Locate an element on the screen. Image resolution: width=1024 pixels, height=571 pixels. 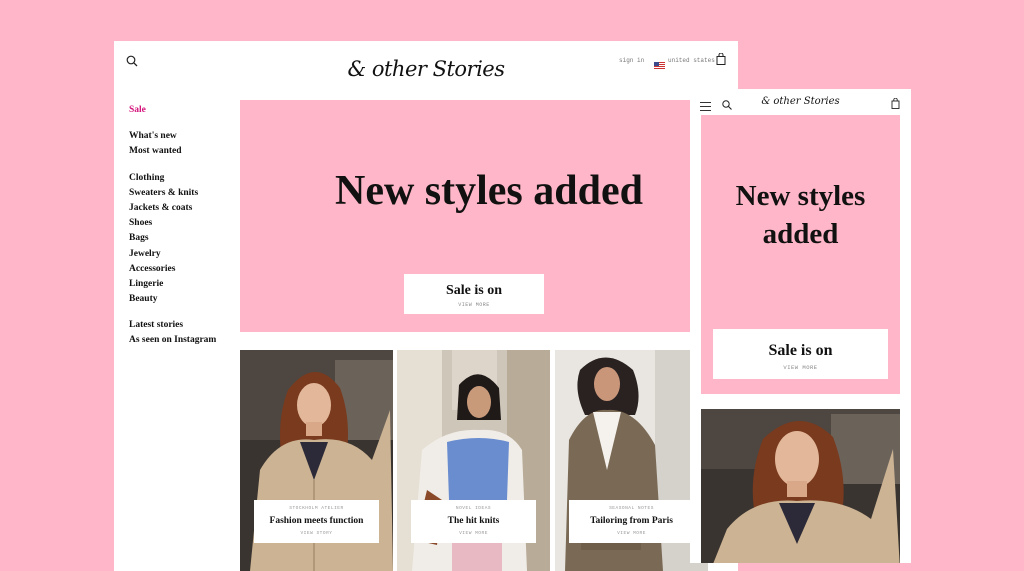
sidebar-item-accessories: Accessories is located at coordinates (184, 269).